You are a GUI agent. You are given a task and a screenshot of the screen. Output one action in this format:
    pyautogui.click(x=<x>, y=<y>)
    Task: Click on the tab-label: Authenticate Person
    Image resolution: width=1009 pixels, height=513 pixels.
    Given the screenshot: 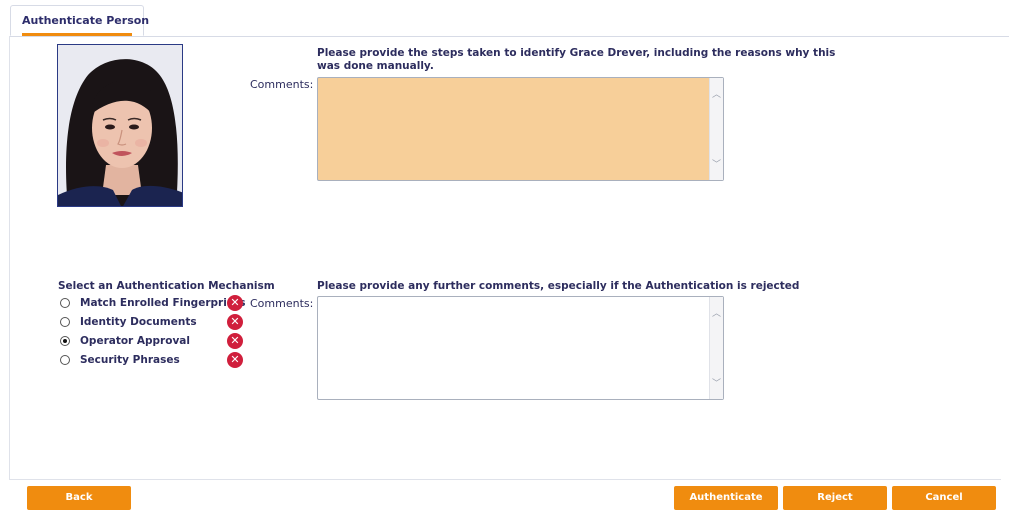 What is the action you would take?
    pyautogui.click(x=86, y=20)
    